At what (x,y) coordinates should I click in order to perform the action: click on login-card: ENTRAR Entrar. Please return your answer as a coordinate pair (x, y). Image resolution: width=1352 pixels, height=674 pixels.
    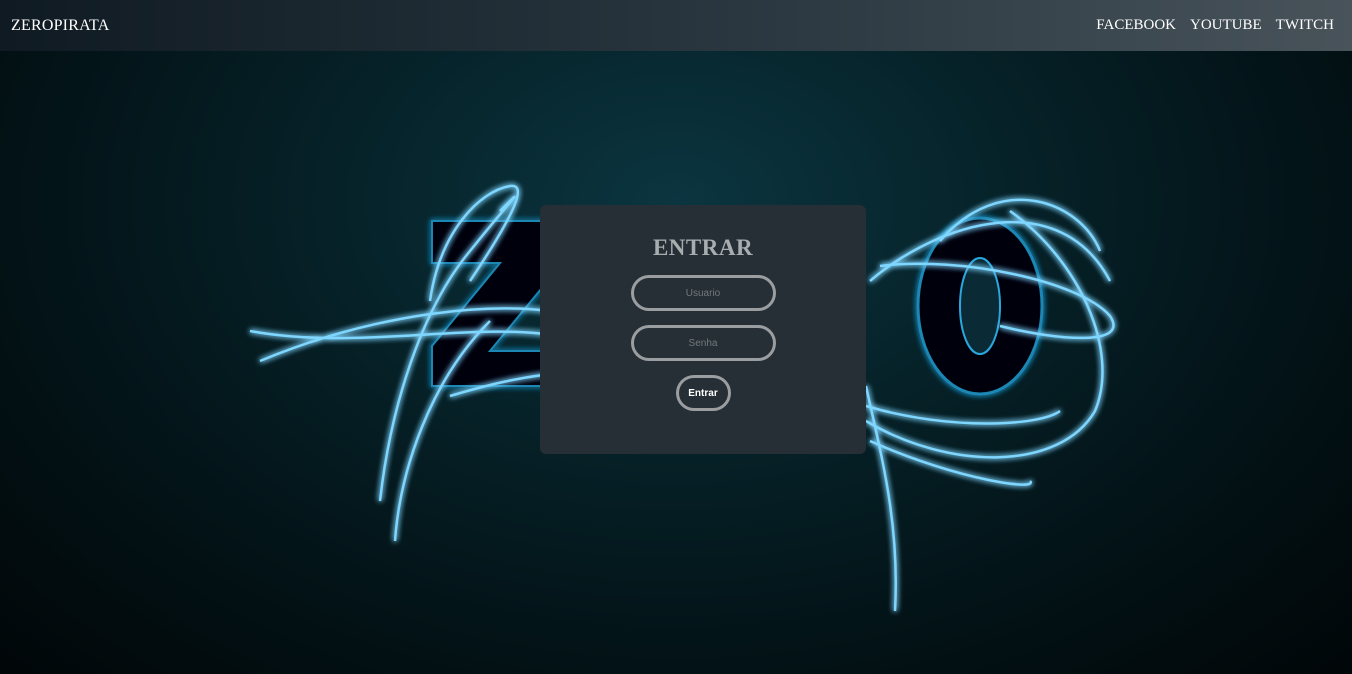
    Looking at the image, I should click on (703, 329).